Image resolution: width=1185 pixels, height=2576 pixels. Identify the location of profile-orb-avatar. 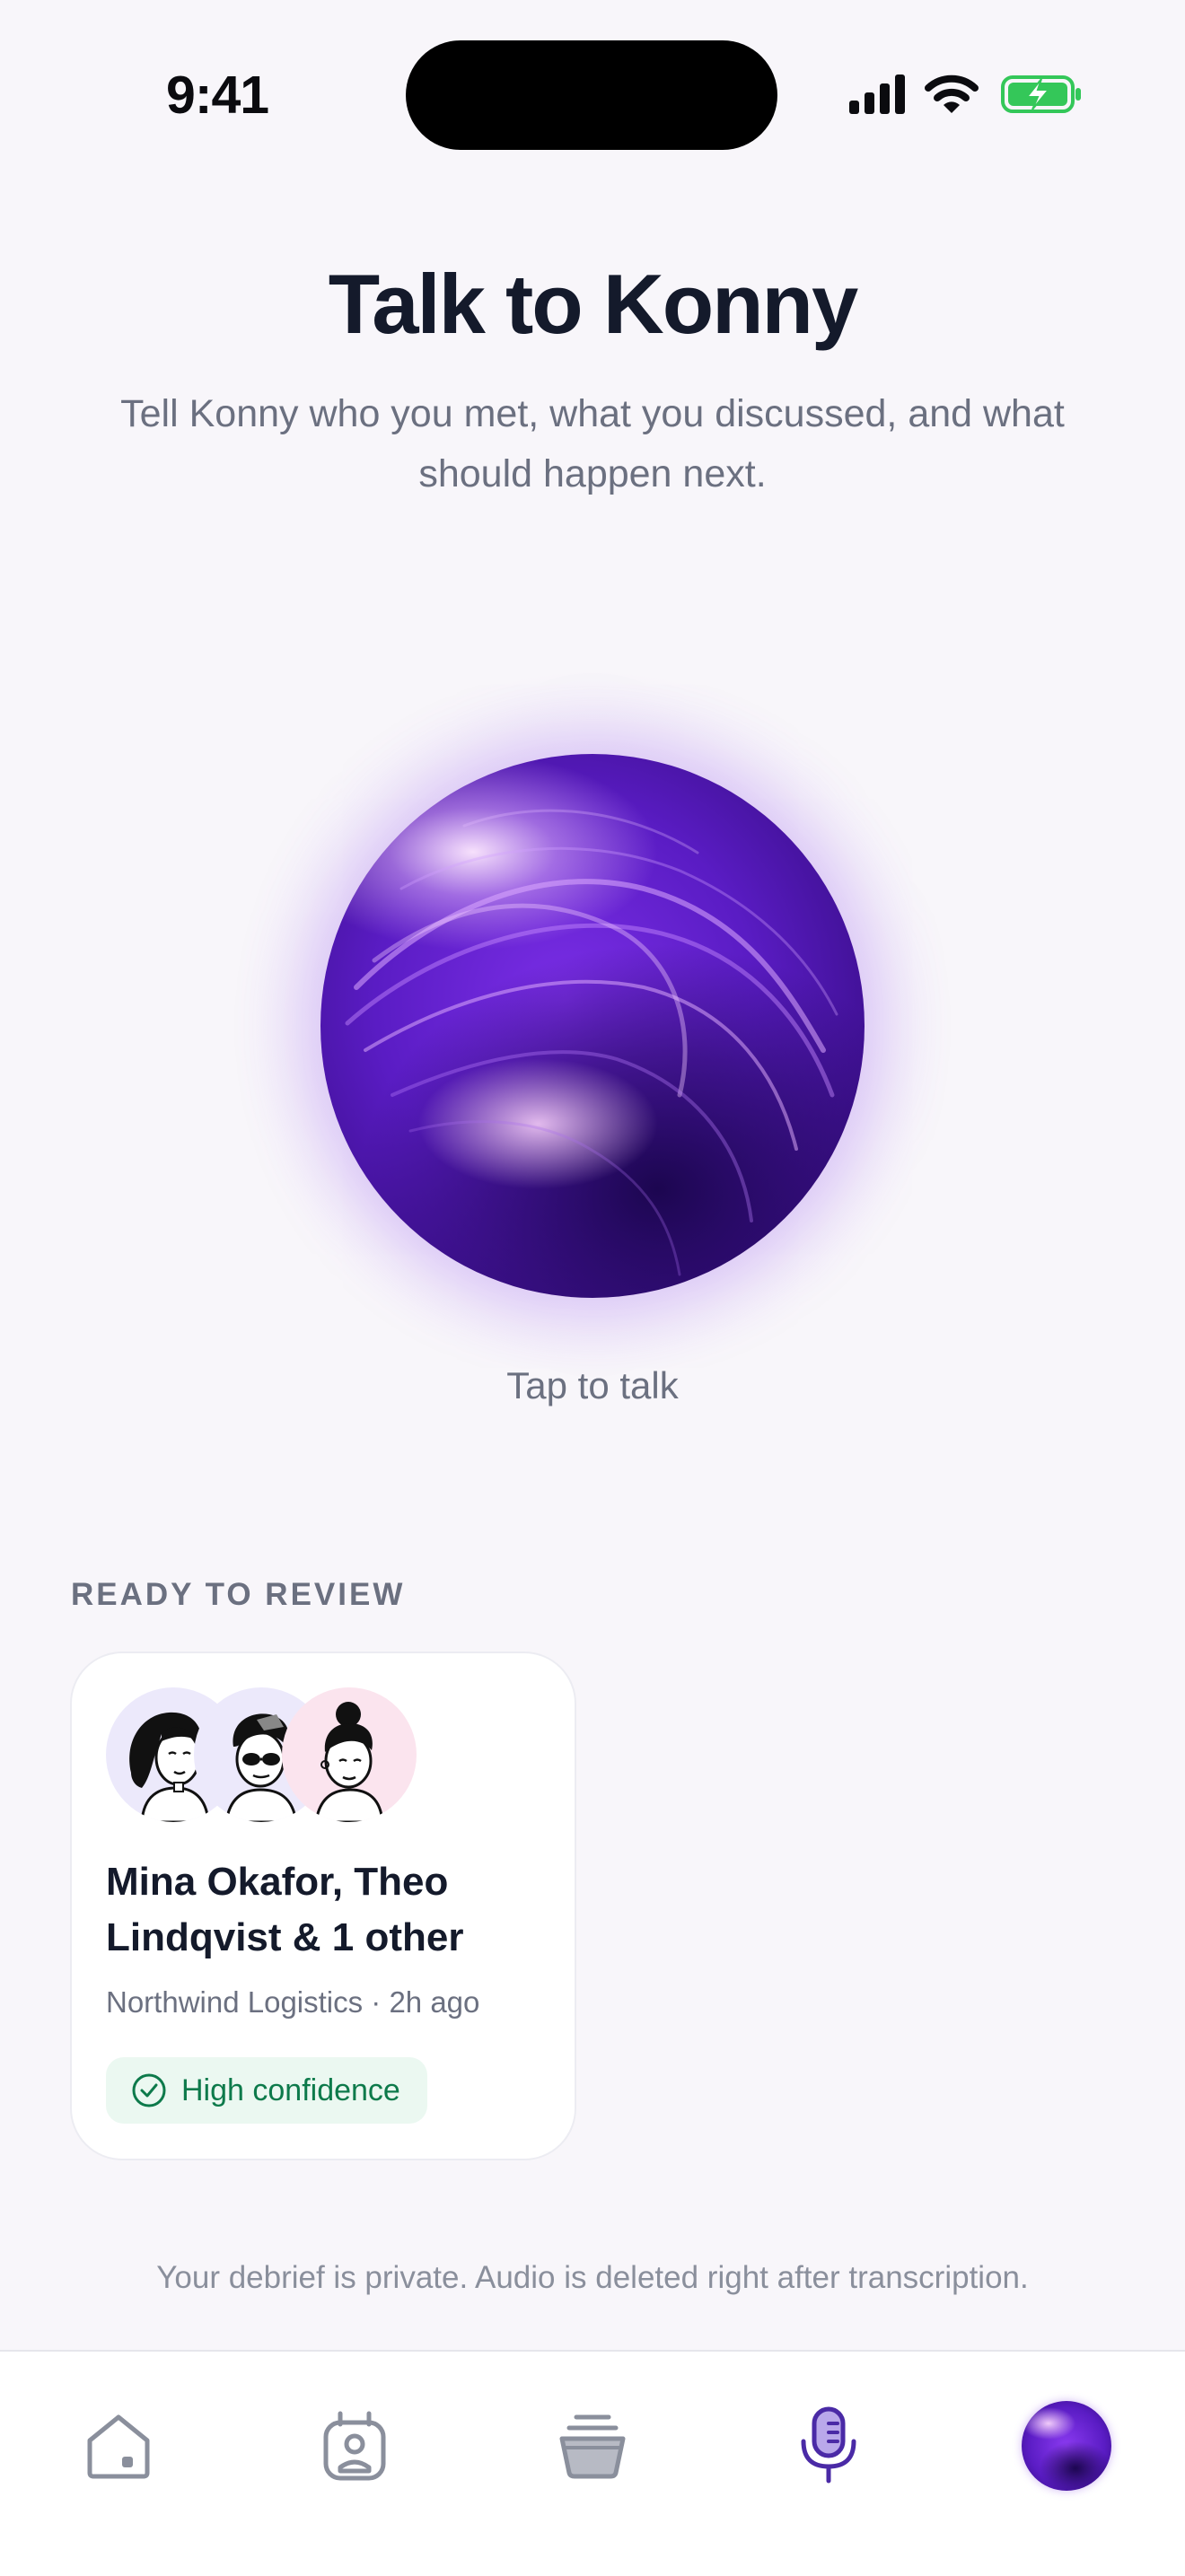
(1066, 2446).